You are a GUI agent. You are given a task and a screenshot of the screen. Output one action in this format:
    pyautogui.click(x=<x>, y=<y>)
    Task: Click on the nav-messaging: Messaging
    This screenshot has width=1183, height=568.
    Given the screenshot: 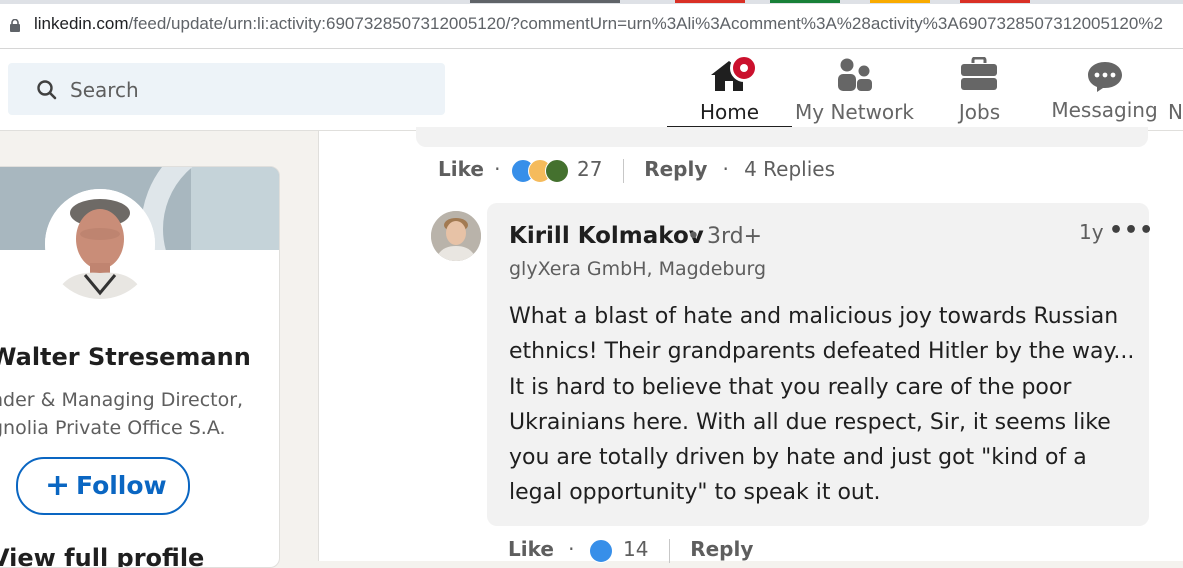 What is the action you would take?
    pyautogui.click(x=1104, y=89)
    